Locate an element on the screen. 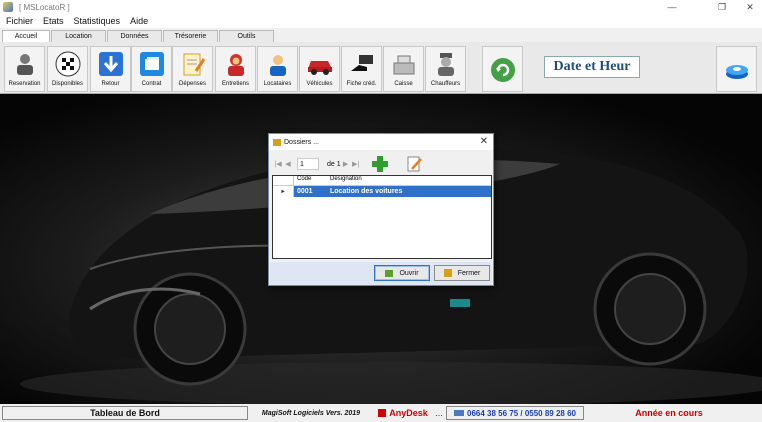  anydesk-link: AnyDesk is located at coordinates (403, 413).